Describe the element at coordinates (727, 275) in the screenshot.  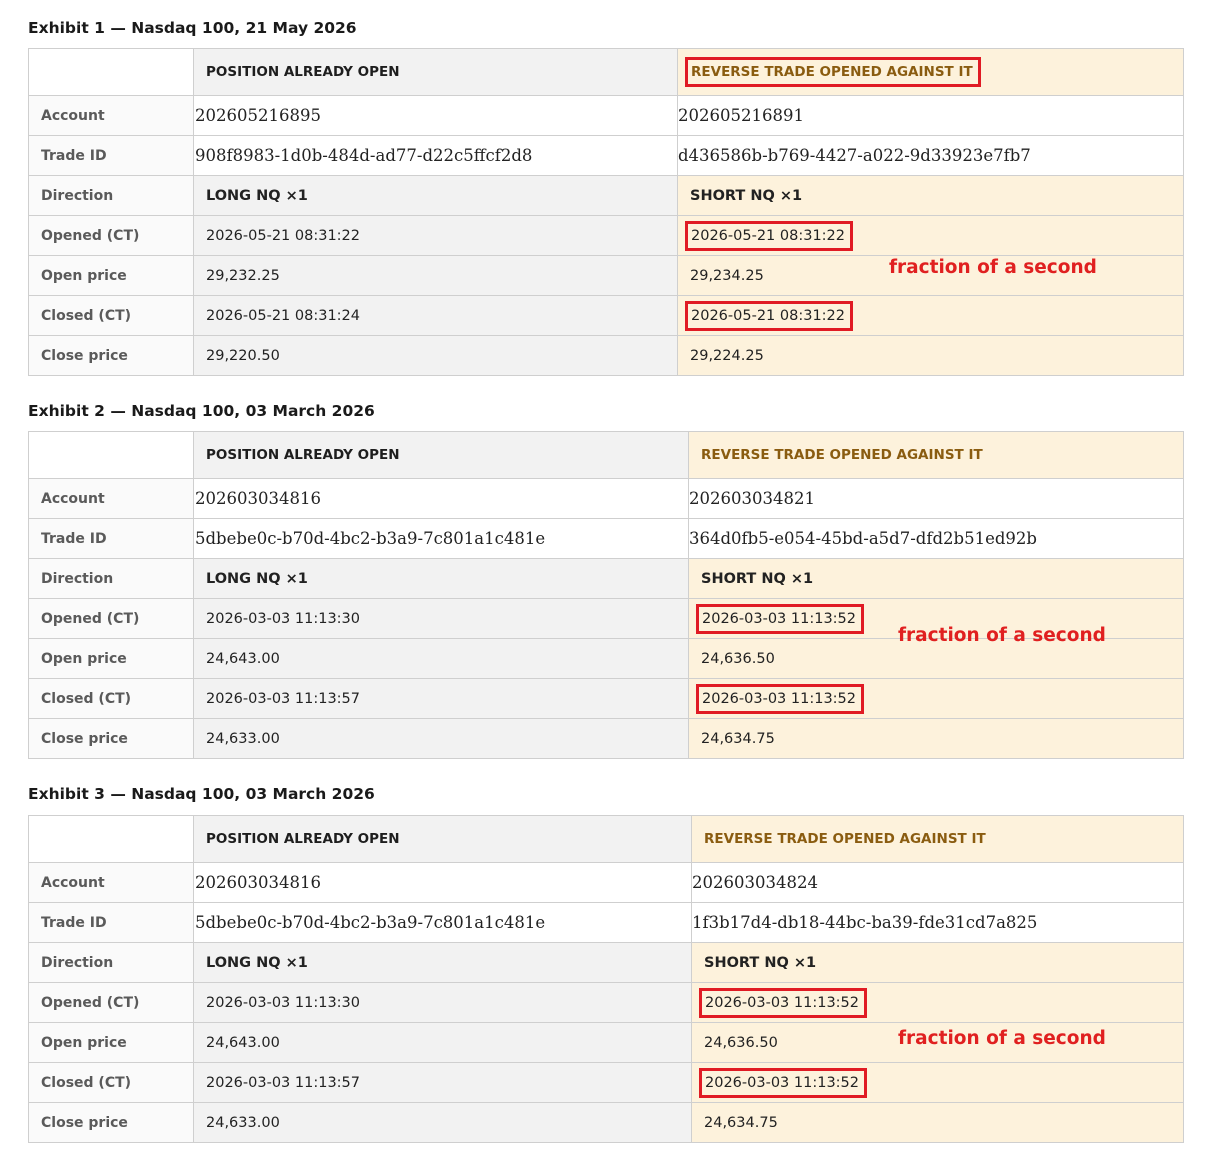
I see `price-value: 29,234.25` at that location.